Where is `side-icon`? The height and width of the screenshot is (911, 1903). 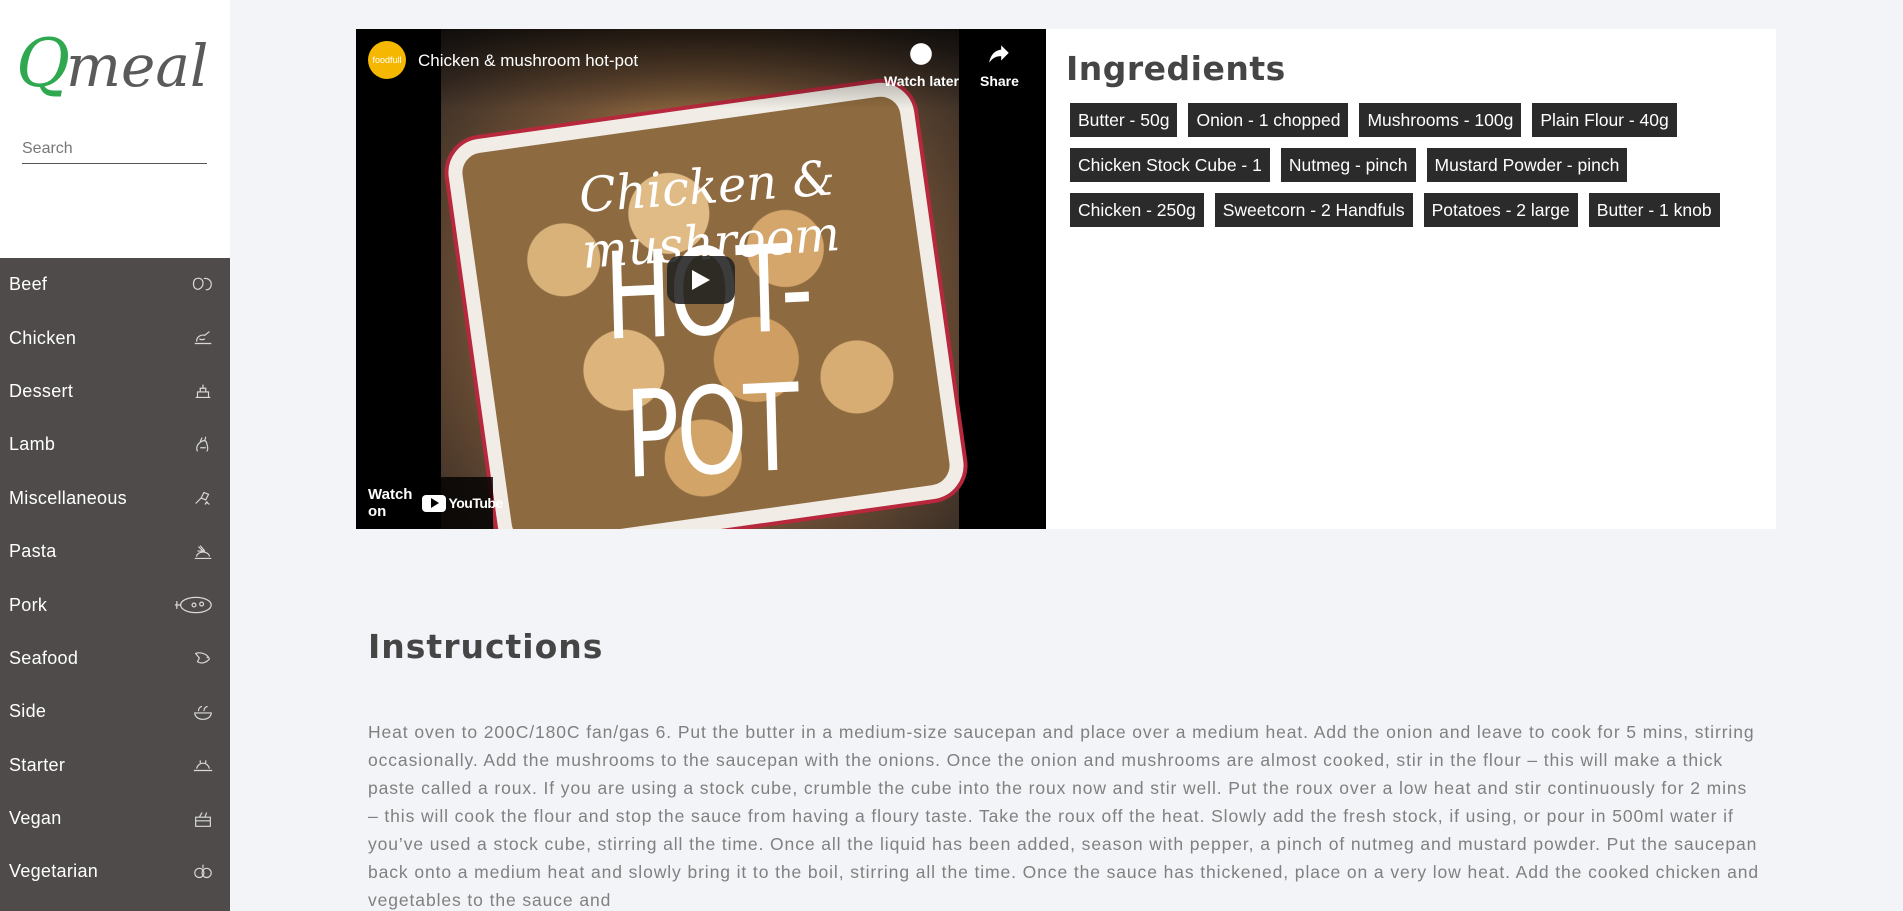 side-icon is located at coordinates (203, 712).